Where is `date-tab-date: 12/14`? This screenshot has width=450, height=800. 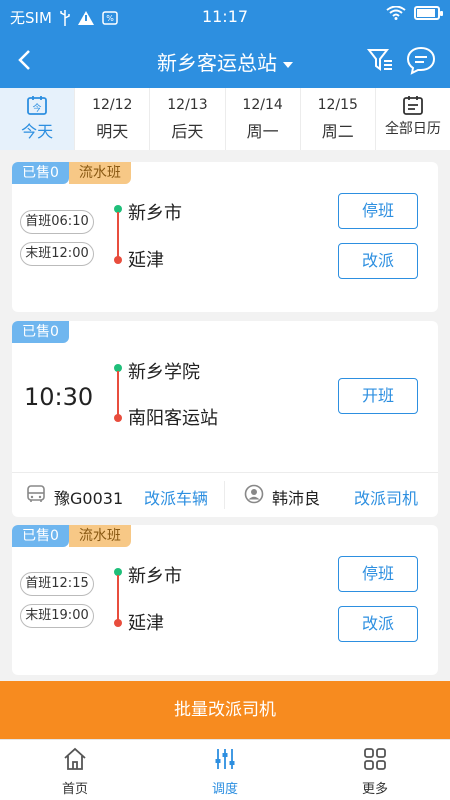
date-tab-date: 12/14 is located at coordinates (262, 105).